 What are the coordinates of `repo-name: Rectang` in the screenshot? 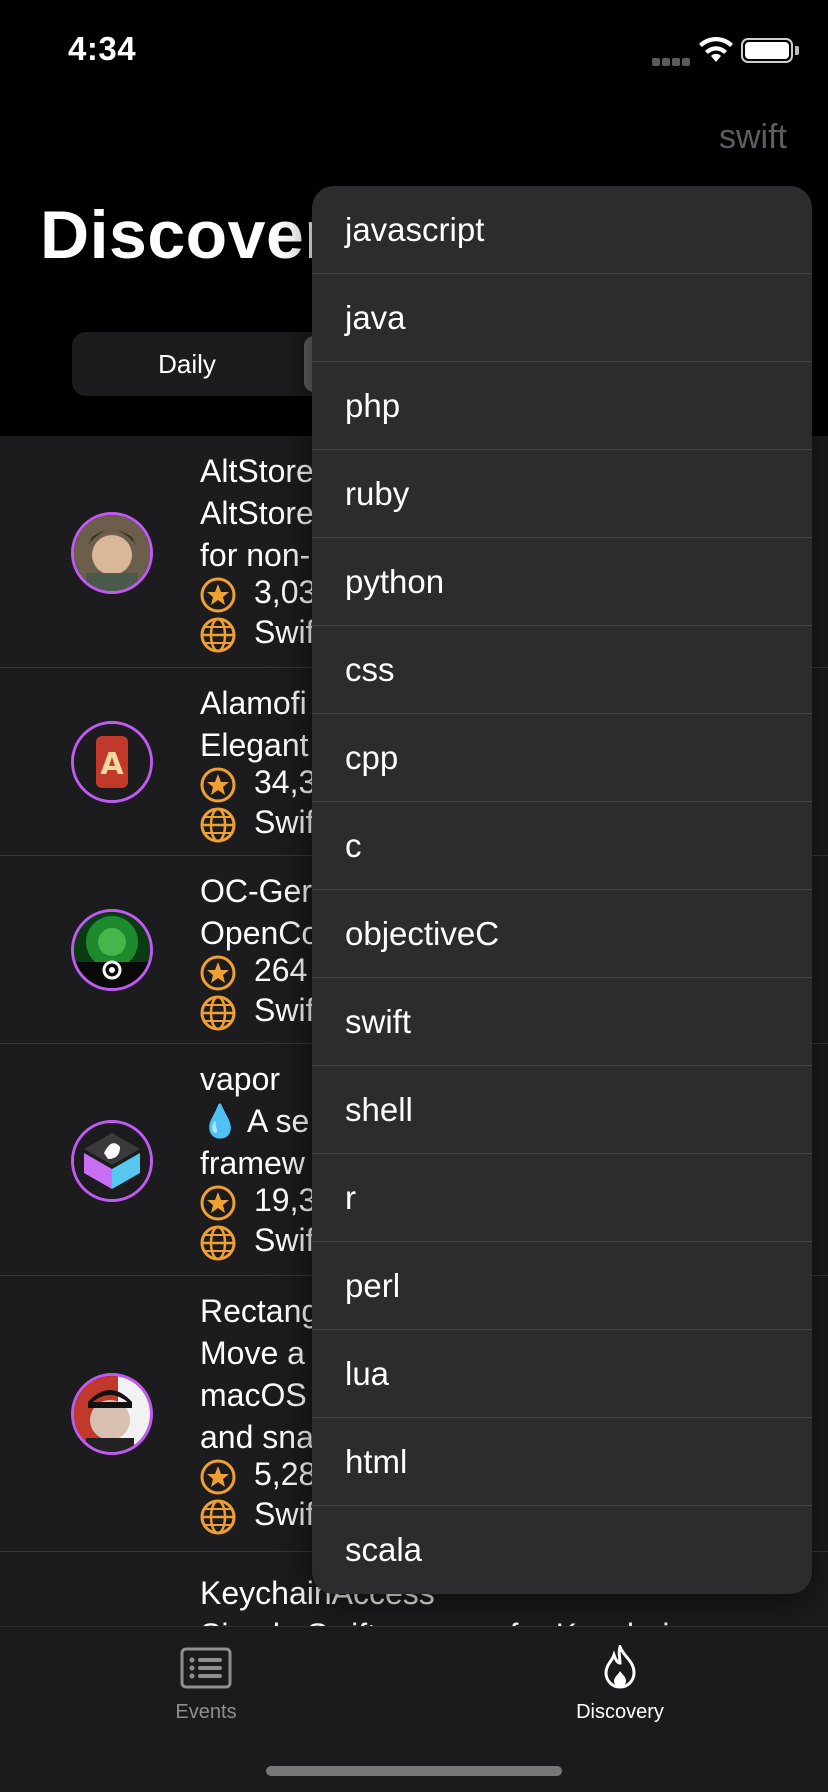 It's located at (260, 1311).